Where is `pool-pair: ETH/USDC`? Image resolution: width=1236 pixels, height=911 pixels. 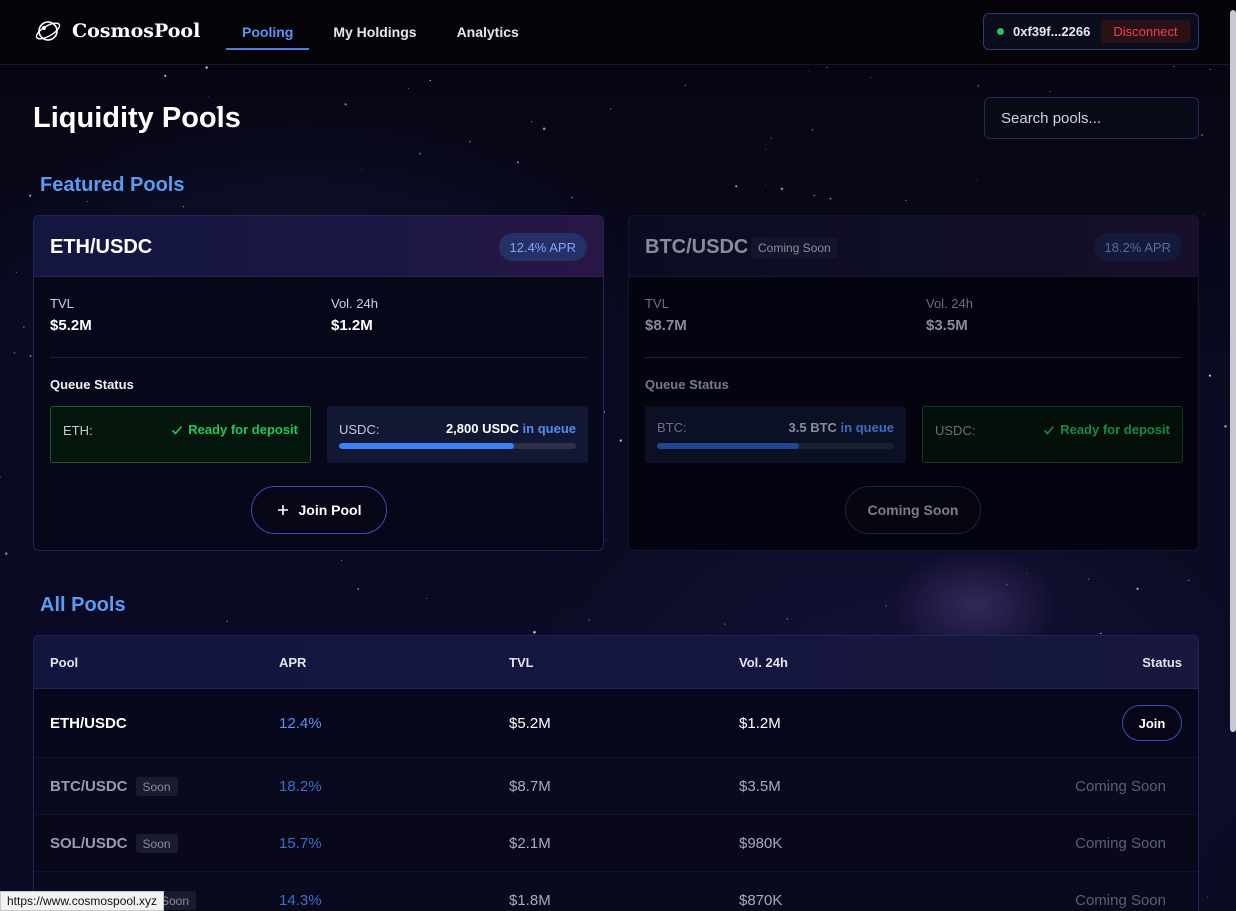 pool-pair: ETH/USDC is located at coordinates (88, 723).